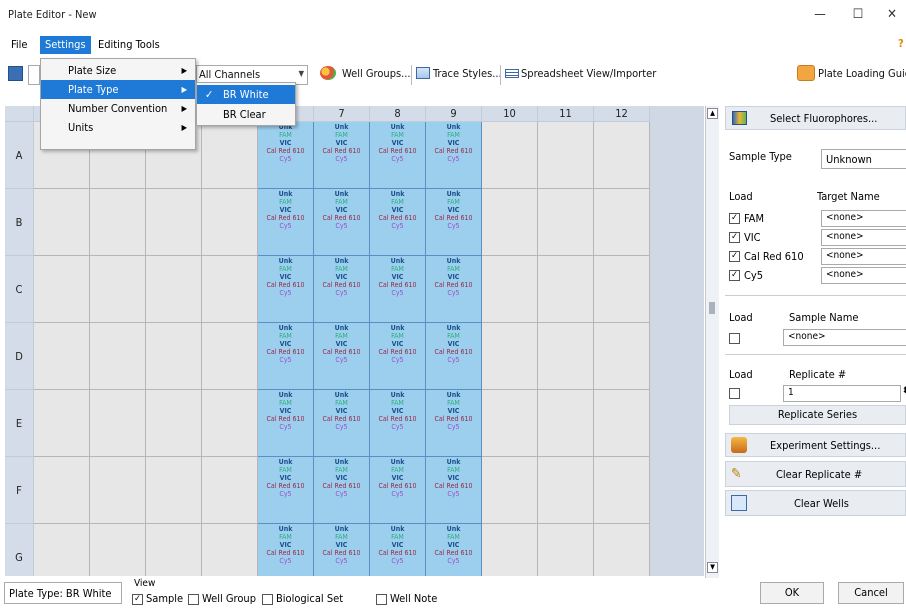  I want to click on row-header: E, so click(19, 423).